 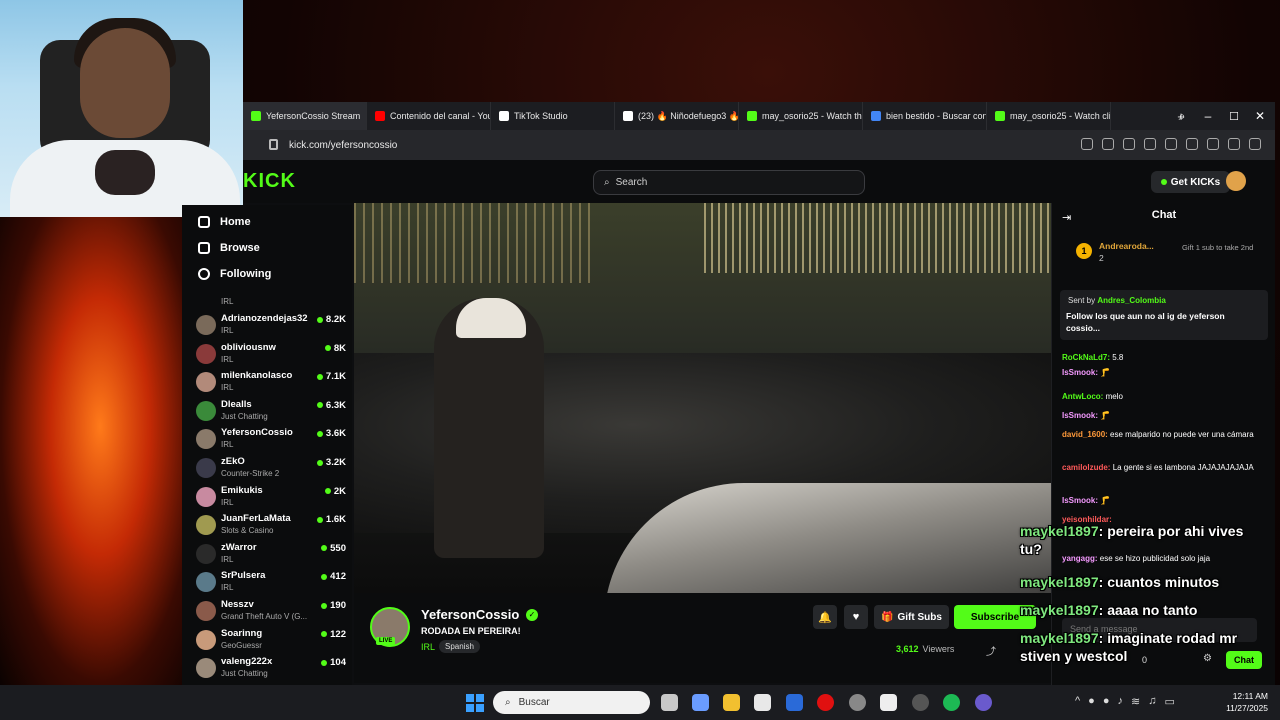 What do you see at coordinates (271, 439) in the screenshot?
I see `sidebar-channel: YefersonCossio IRL 3.6K` at bounding box center [271, 439].